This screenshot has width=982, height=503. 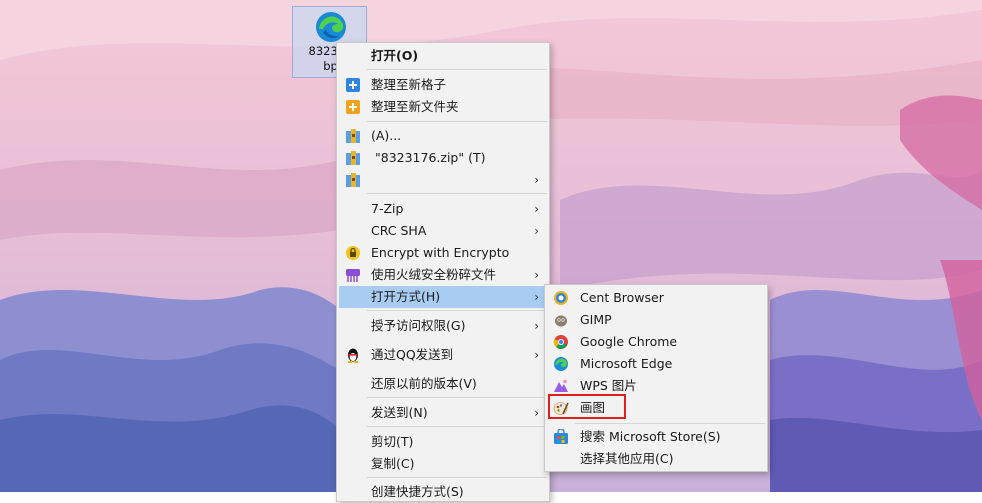 I want to click on menu-item-tidy-folder: 整理至新文件夹, so click(x=443, y=107).